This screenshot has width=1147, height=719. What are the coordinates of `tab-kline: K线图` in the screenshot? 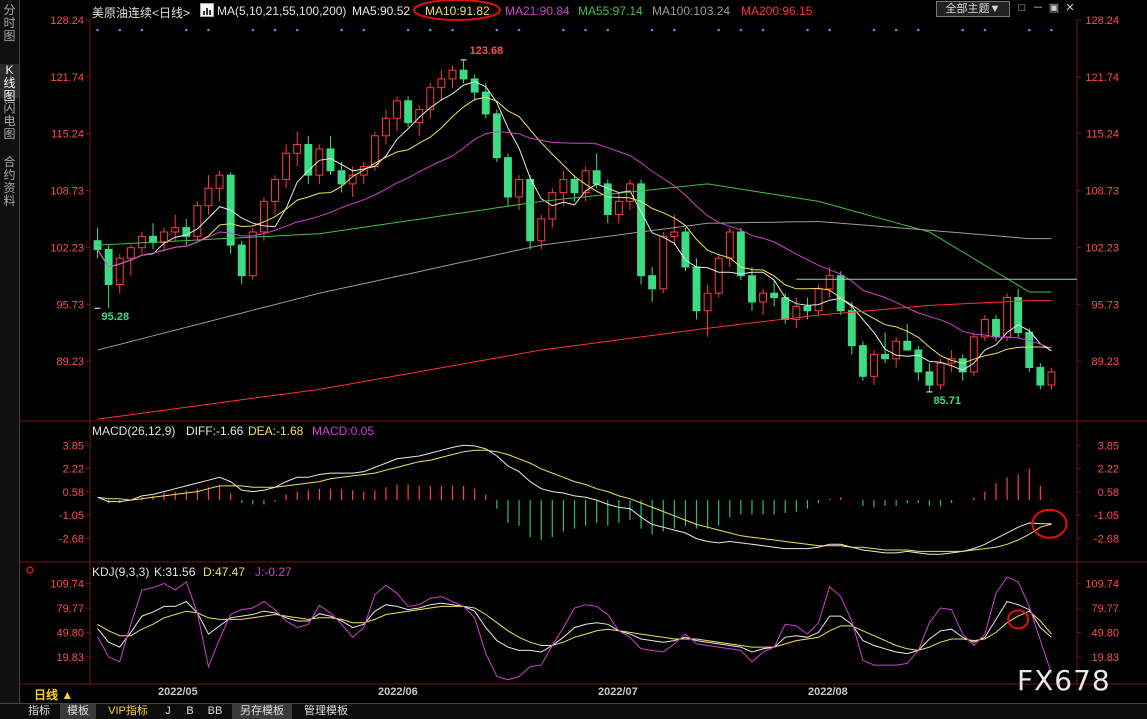 It's located at (9, 83).